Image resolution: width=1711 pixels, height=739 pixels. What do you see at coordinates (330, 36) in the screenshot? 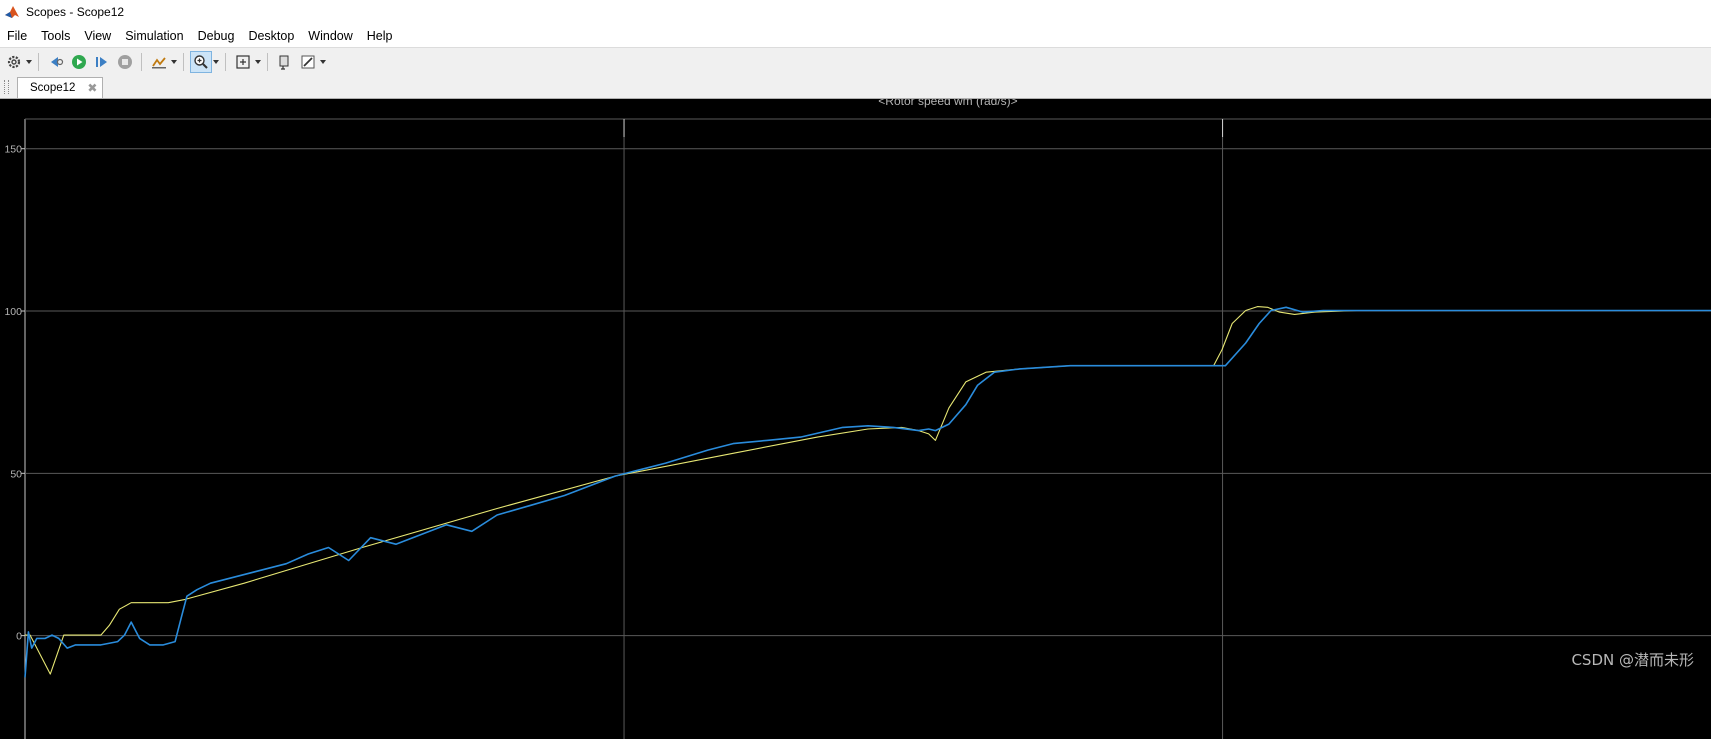
I see `menu-window: Window` at bounding box center [330, 36].